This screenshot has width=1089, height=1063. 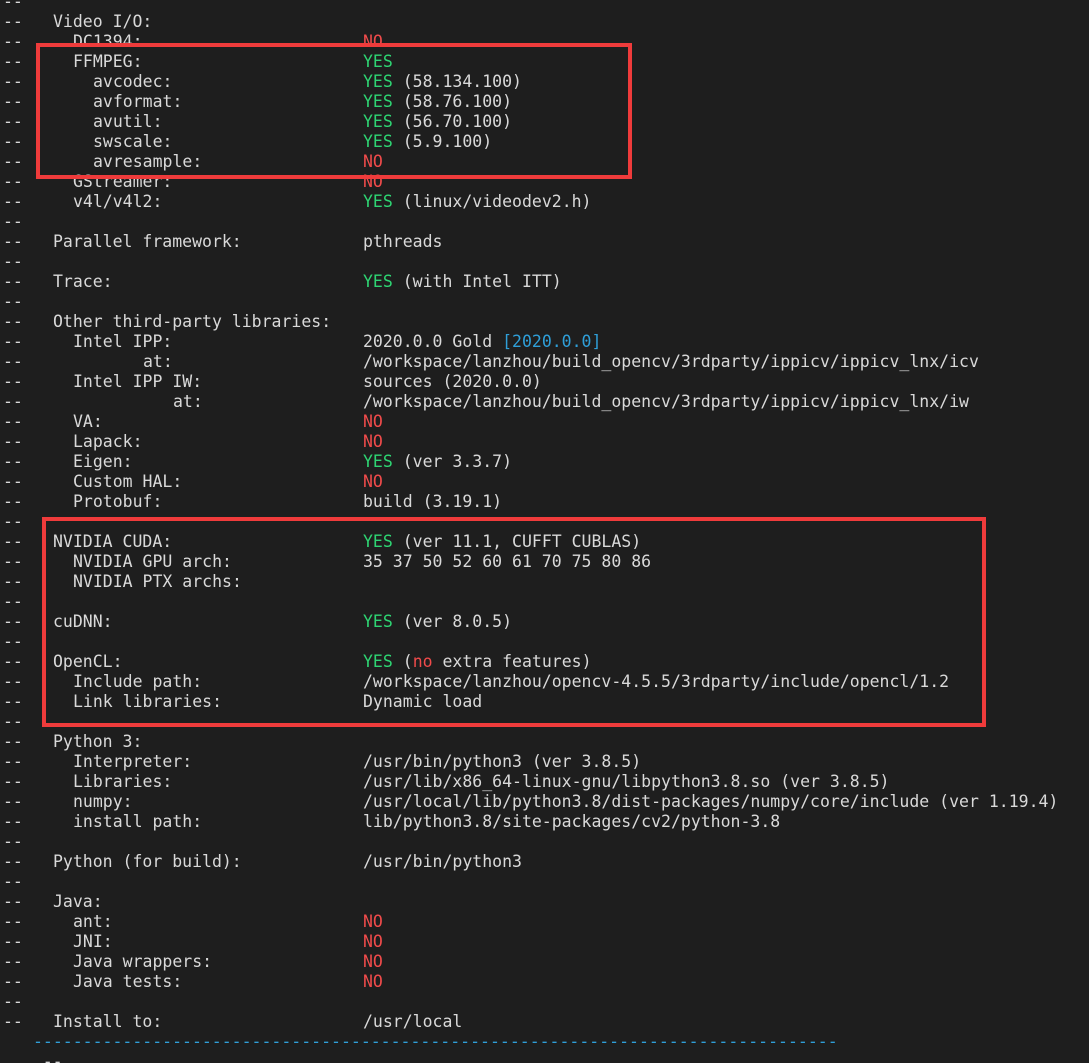 I want to click on config-label: JNI:, so click(x=93, y=941).